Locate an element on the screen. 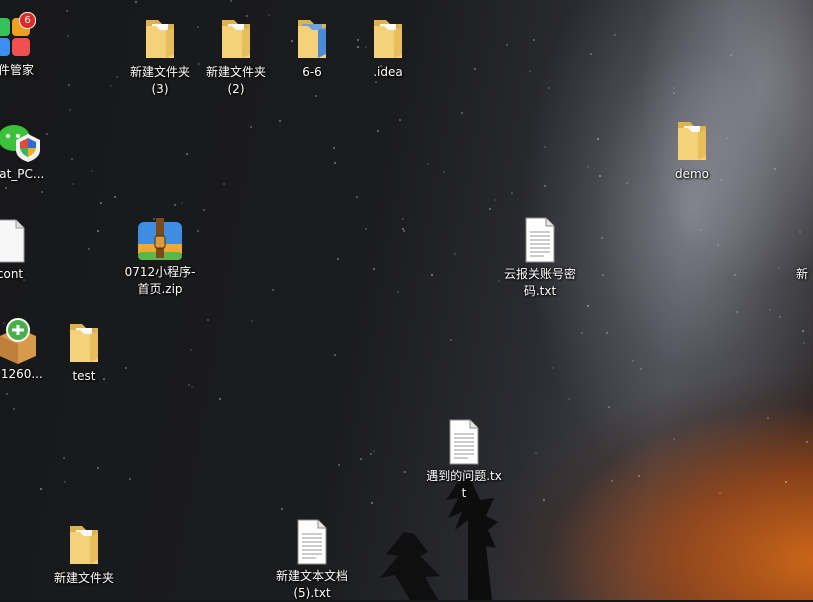  notification-badge: 6 is located at coordinates (27, 20).